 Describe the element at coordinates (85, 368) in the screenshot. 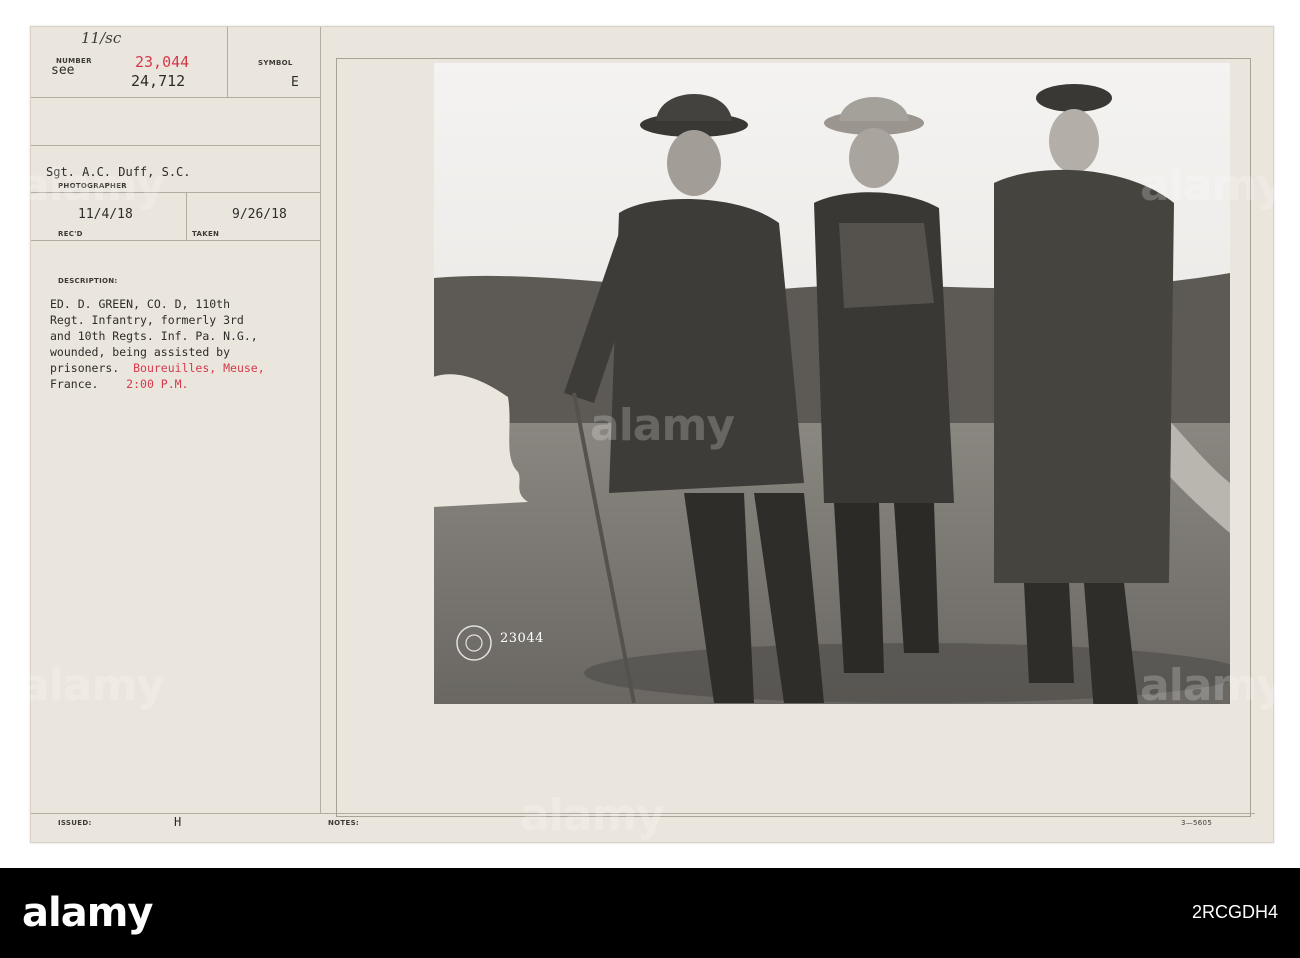

I see `description-text-part: prisoners.` at that location.